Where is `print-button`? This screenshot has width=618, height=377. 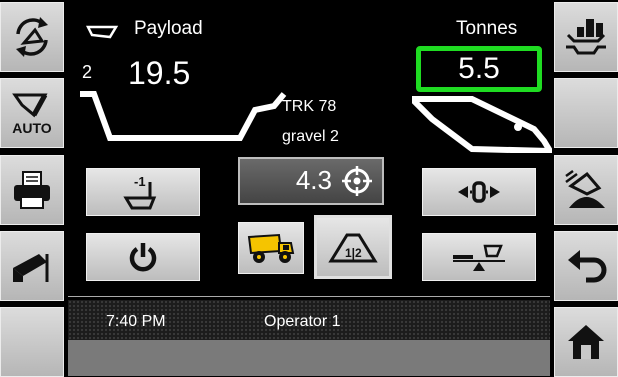
print-button is located at coordinates (32, 190).